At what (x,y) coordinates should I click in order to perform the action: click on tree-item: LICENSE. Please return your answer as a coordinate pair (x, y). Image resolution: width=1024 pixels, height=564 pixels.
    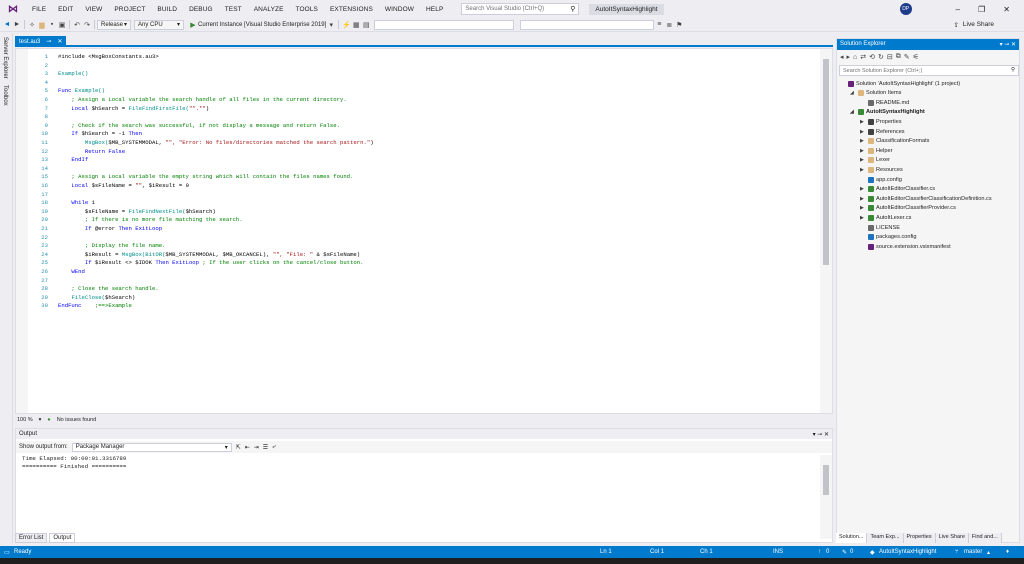
    Looking at the image, I should click on (880, 227).